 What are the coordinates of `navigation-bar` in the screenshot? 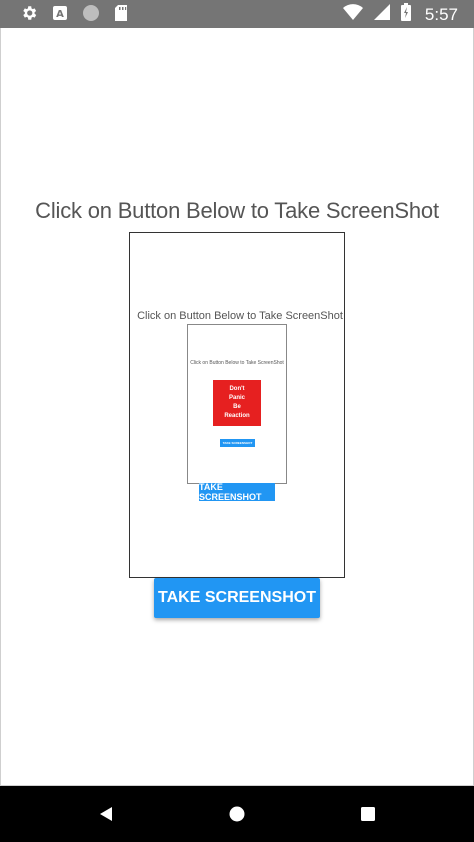 It's located at (237, 814).